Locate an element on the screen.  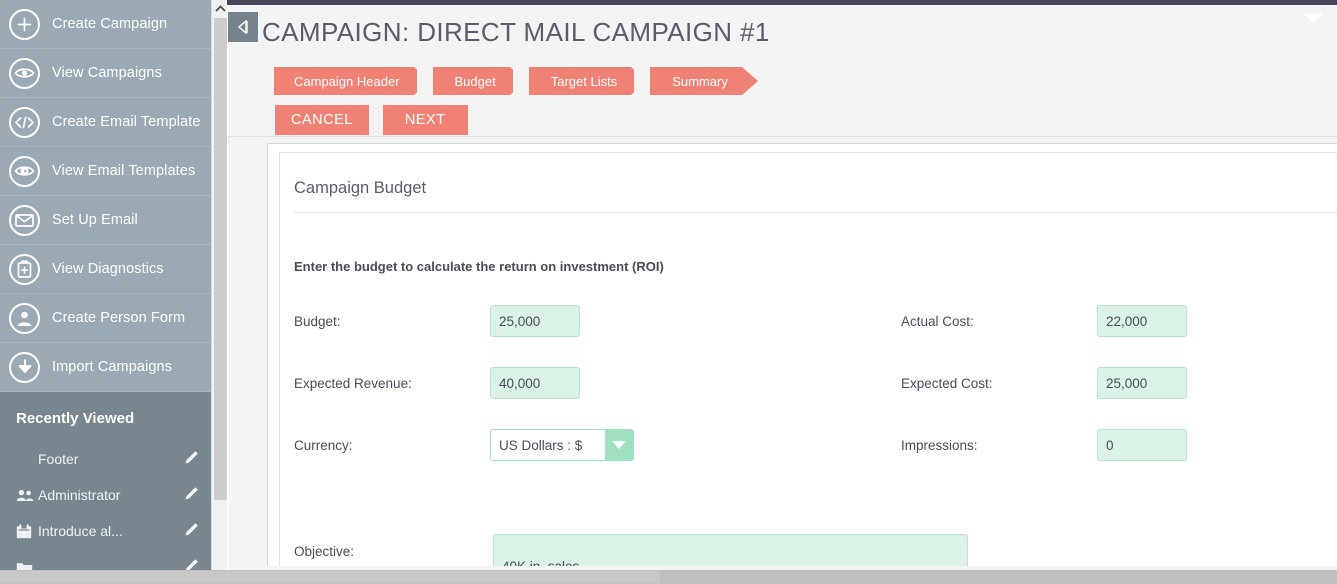
collapse-left-icon is located at coordinates (243, 27).